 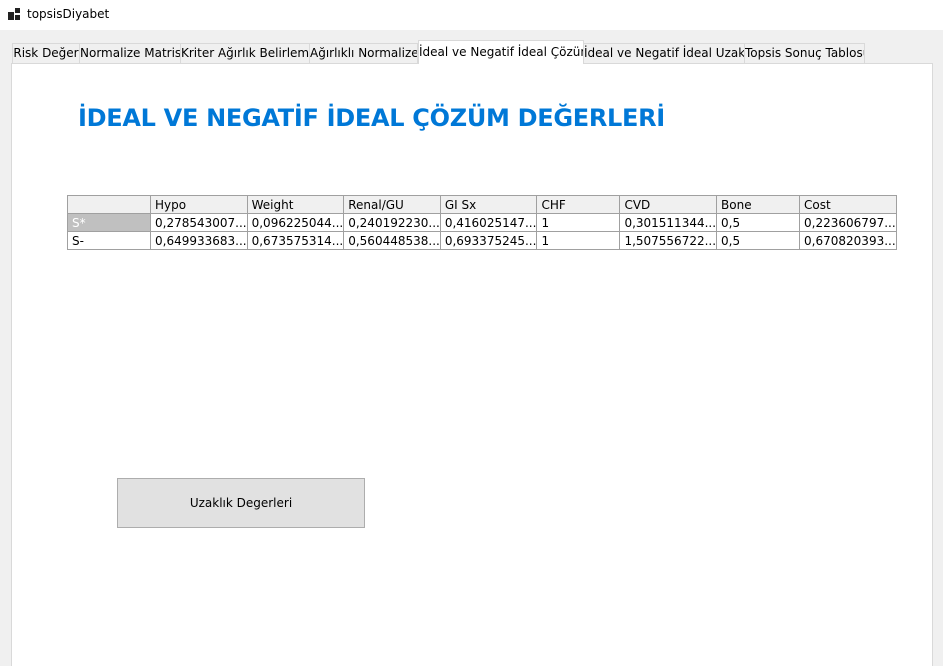 What do you see at coordinates (241, 503) in the screenshot?
I see `uzaklik-degerleri-button: Uzaklık Degerleri` at bounding box center [241, 503].